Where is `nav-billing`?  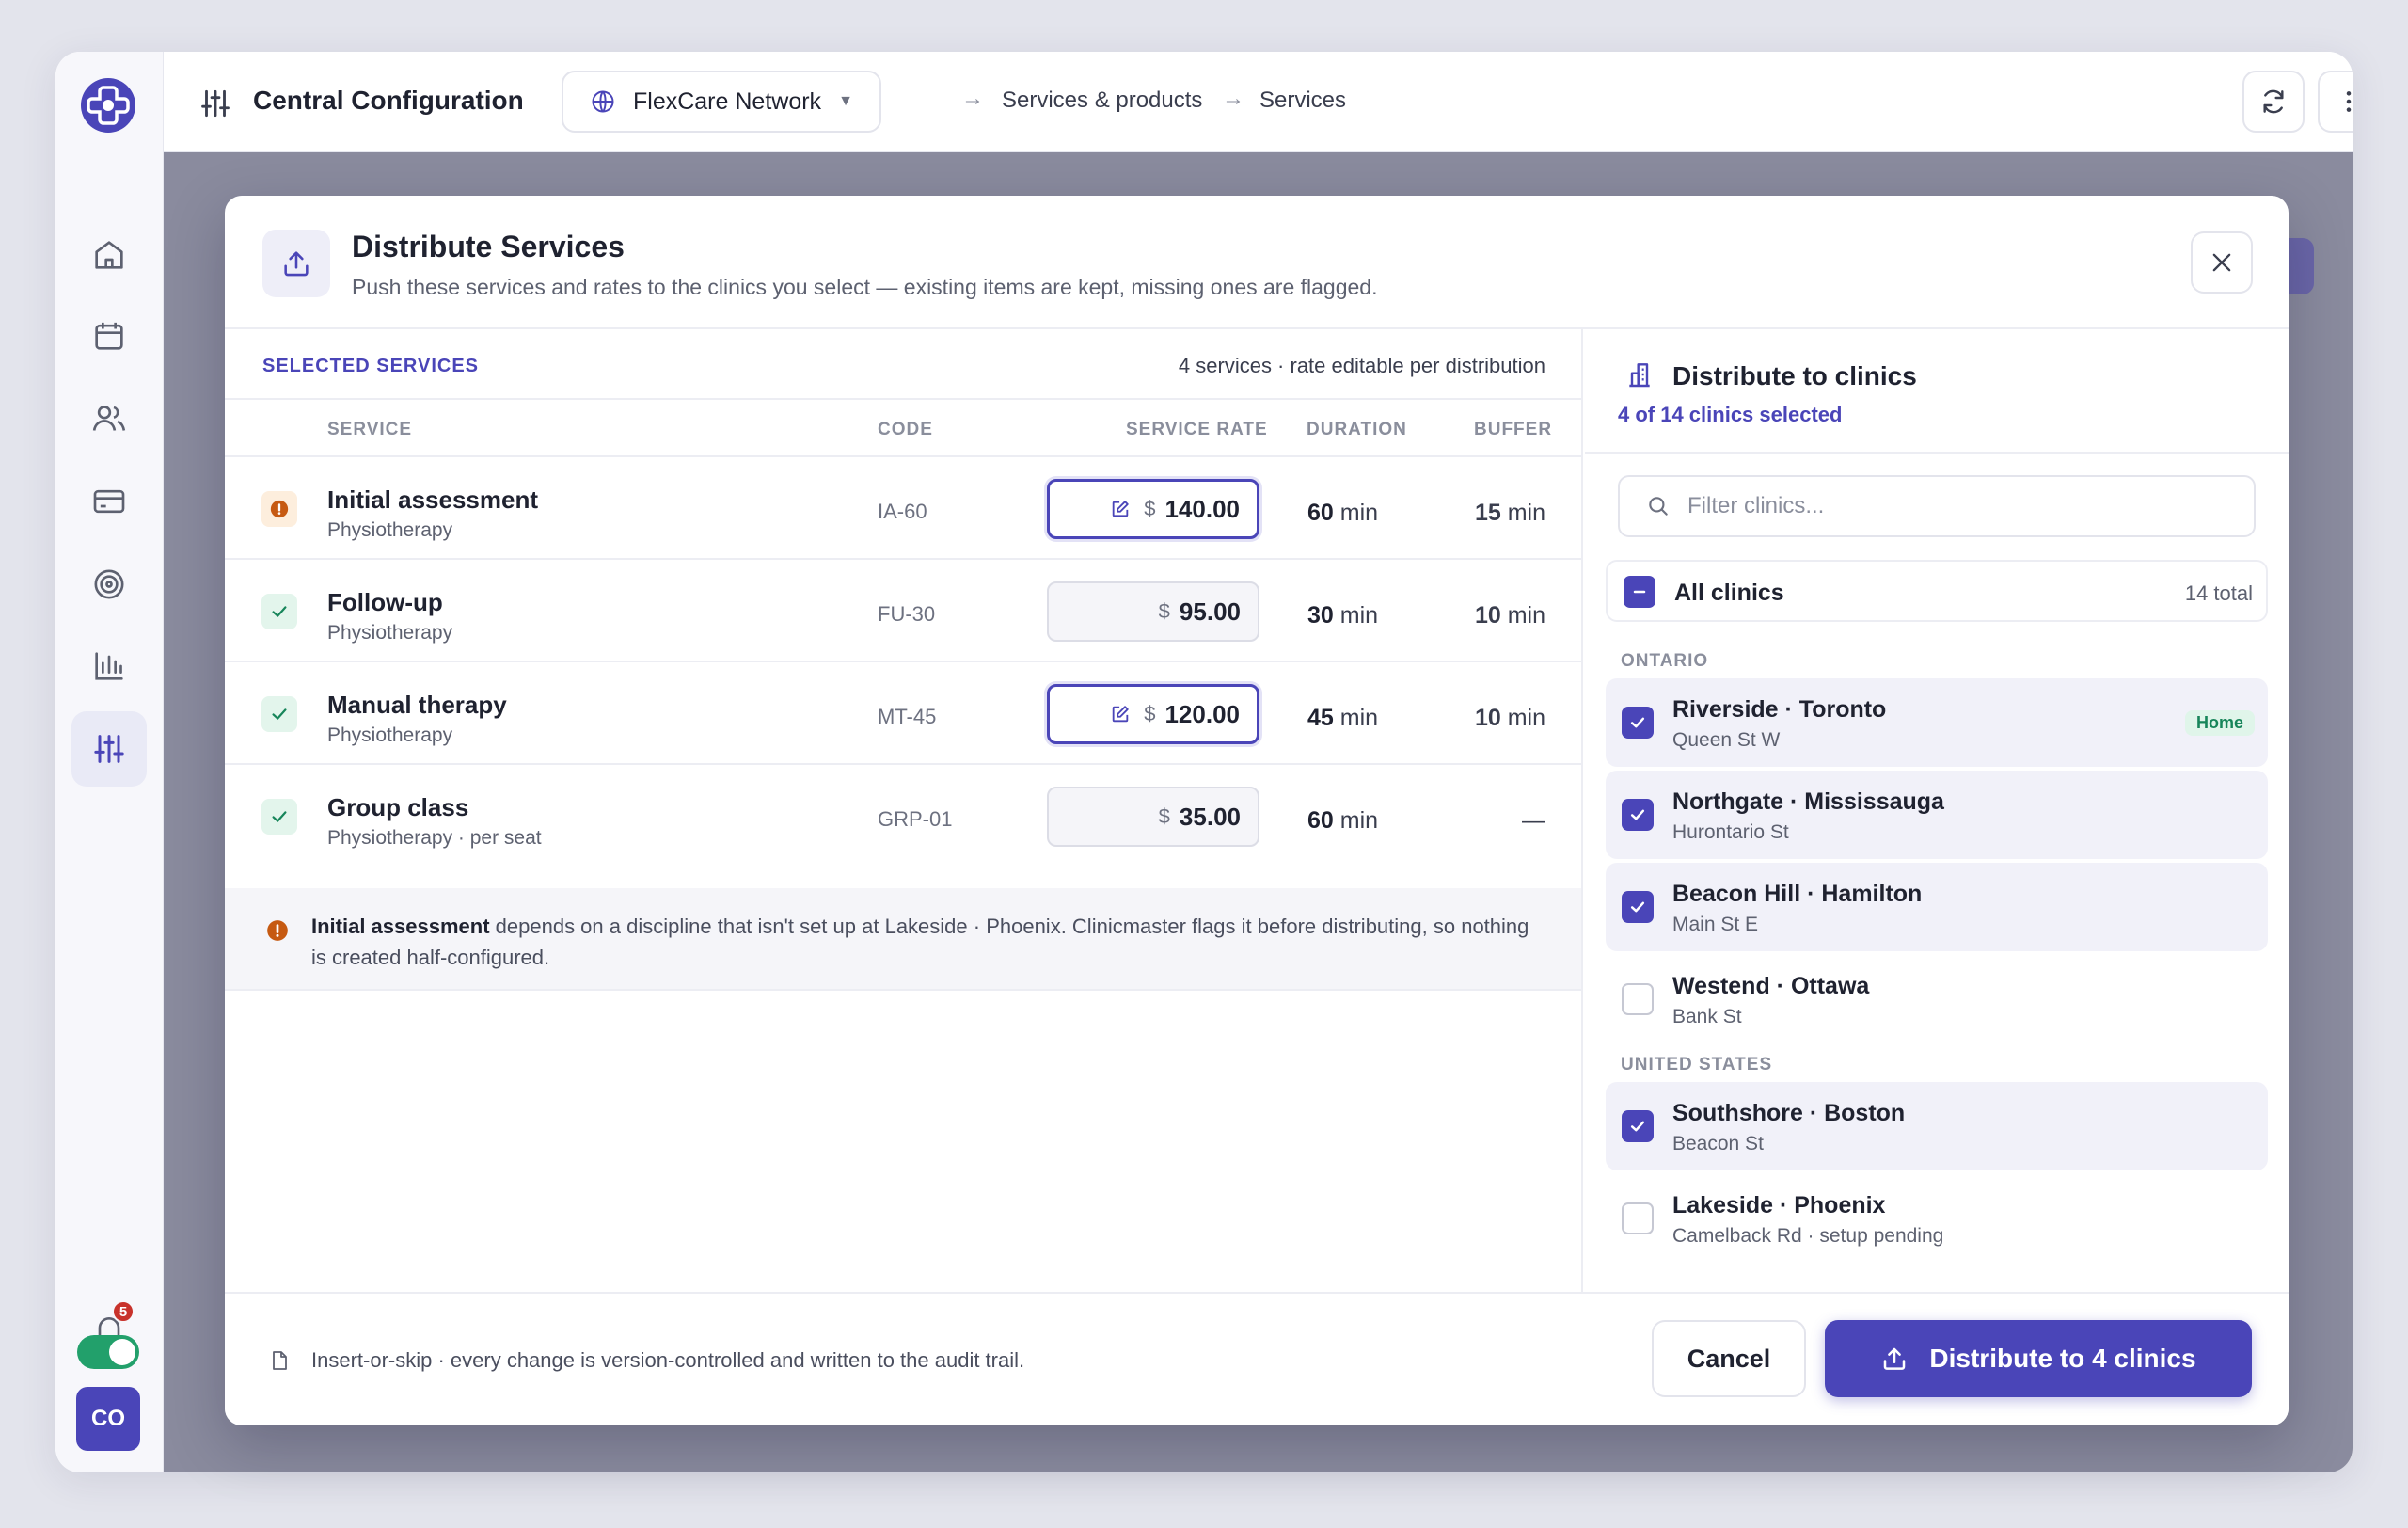 nav-billing is located at coordinates (109, 502).